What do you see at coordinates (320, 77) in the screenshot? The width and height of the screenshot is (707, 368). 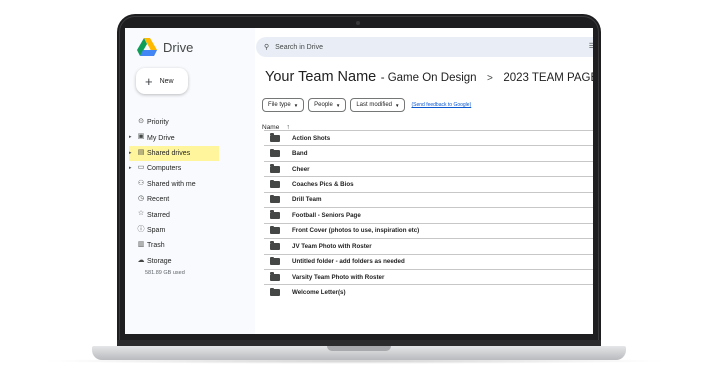 I see `breadcrumb-team: Your Team Name` at bounding box center [320, 77].